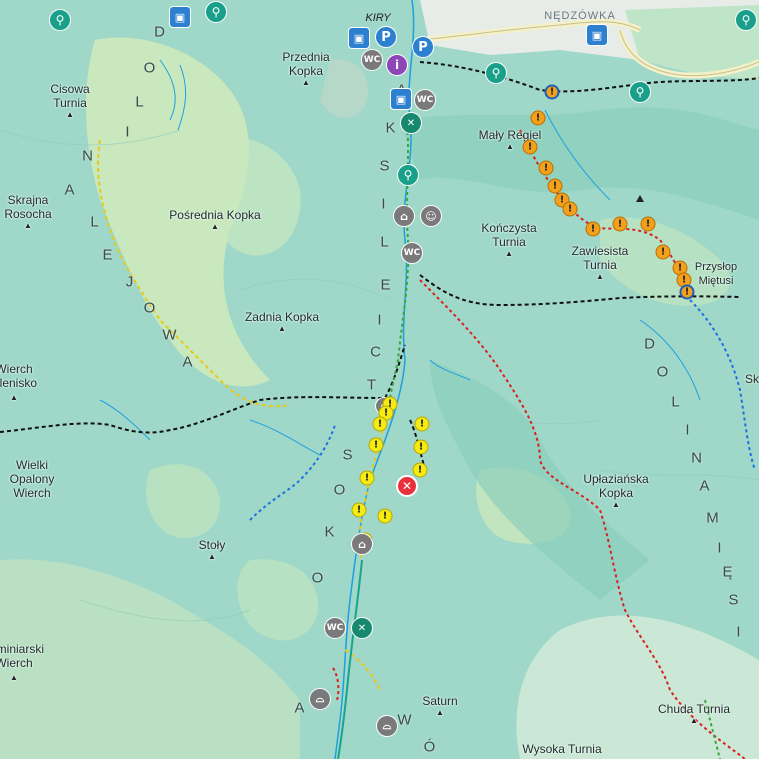  I want to click on place-name: Kończysta Turnia, so click(509, 235).